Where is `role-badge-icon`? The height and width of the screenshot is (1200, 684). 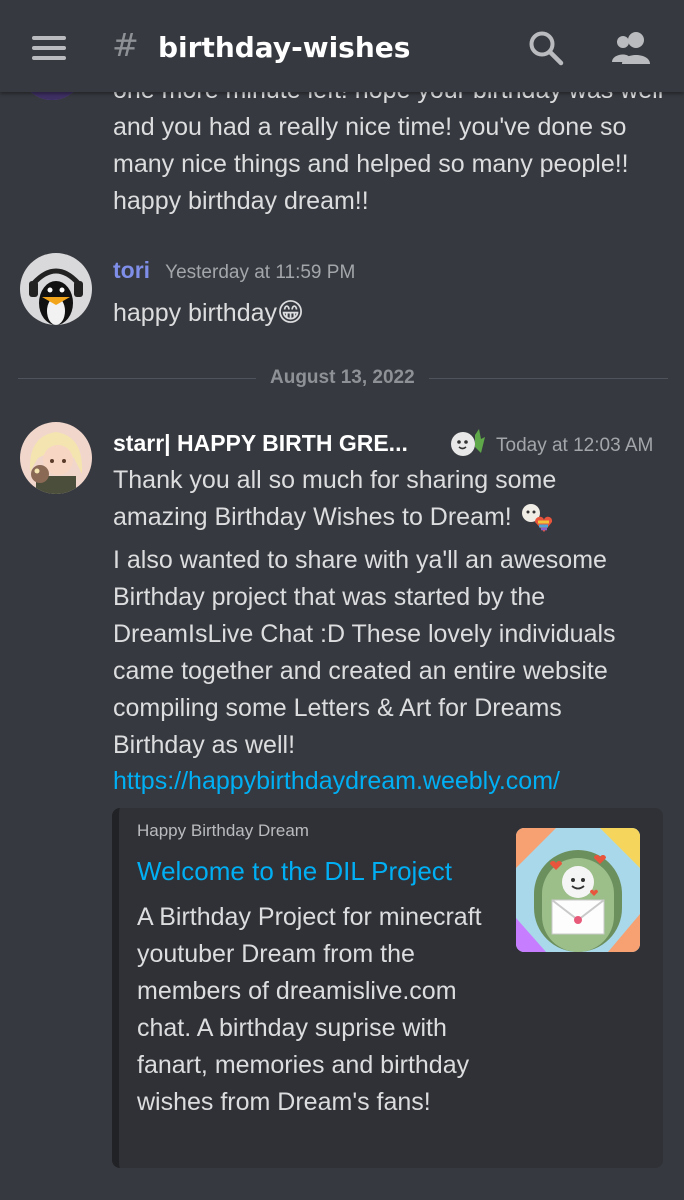
role-badge-icon is located at coordinates (467, 444).